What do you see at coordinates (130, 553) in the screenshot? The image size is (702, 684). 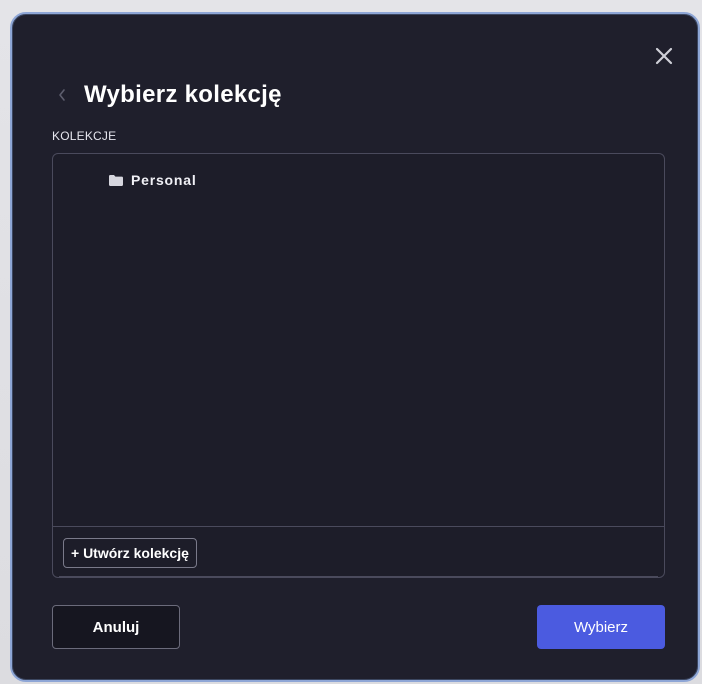 I see `create-collection-button: + Utwórz kolekcję` at bounding box center [130, 553].